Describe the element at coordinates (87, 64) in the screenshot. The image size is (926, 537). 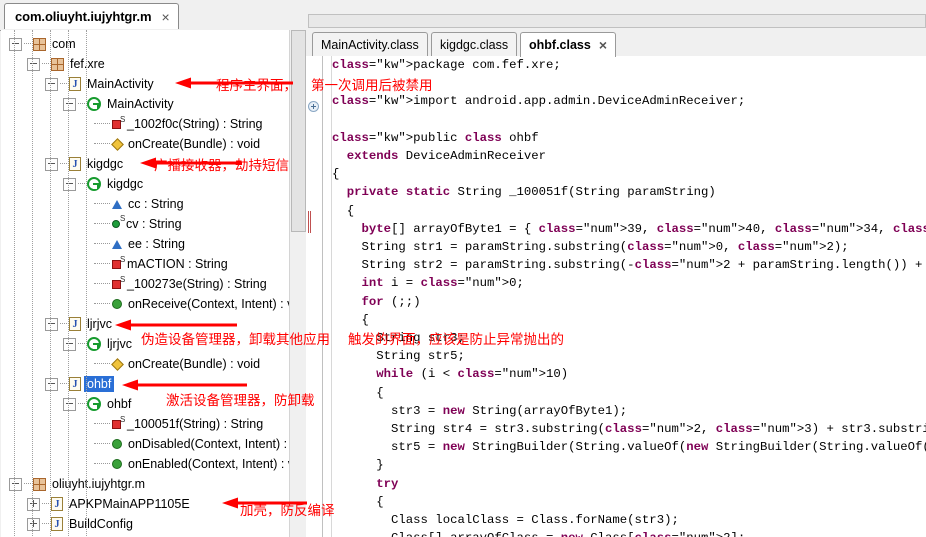
I see `tree-node-label: fef.xre` at that location.